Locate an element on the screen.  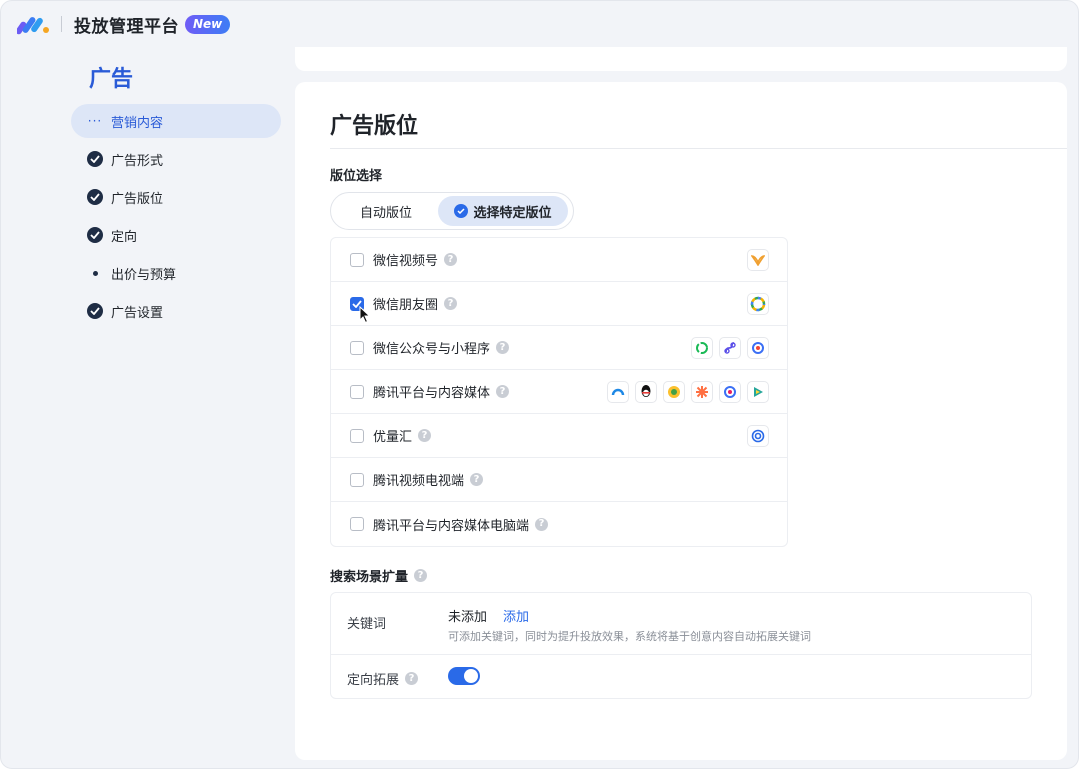
app-title: 投放管理平台 is located at coordinates (126, 26).